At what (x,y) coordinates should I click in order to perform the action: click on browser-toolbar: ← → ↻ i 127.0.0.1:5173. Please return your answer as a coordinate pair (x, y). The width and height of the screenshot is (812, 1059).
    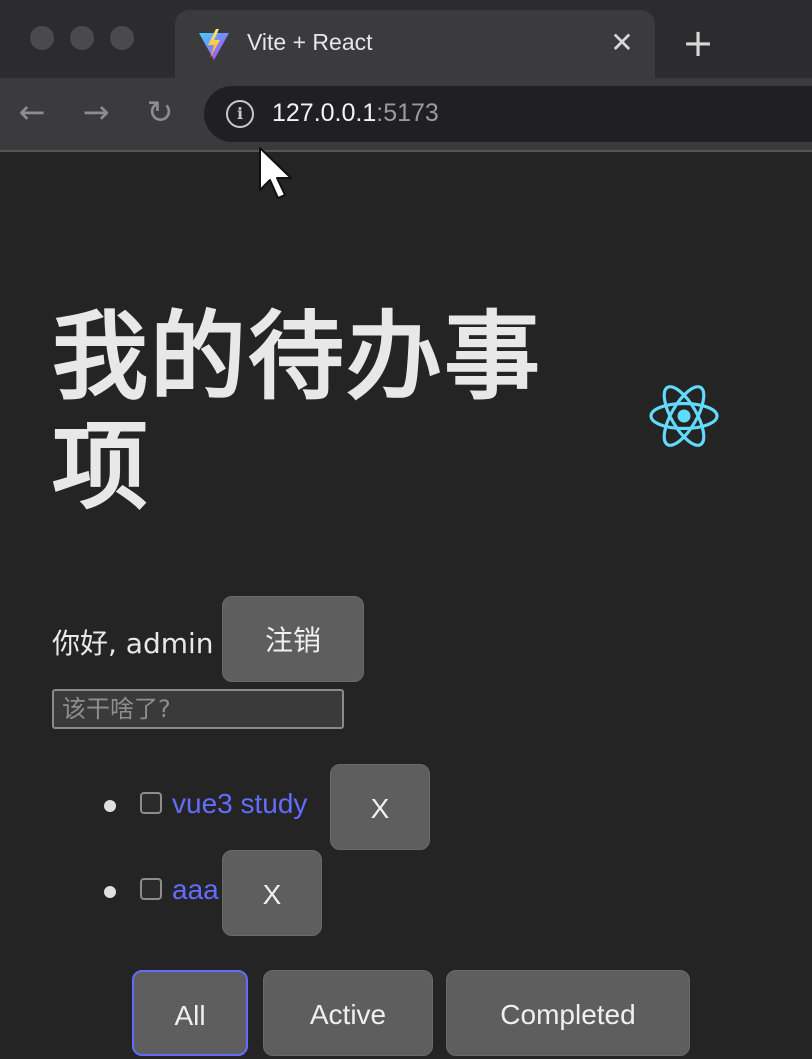
    Looking at the image, I should click on (406, 115).